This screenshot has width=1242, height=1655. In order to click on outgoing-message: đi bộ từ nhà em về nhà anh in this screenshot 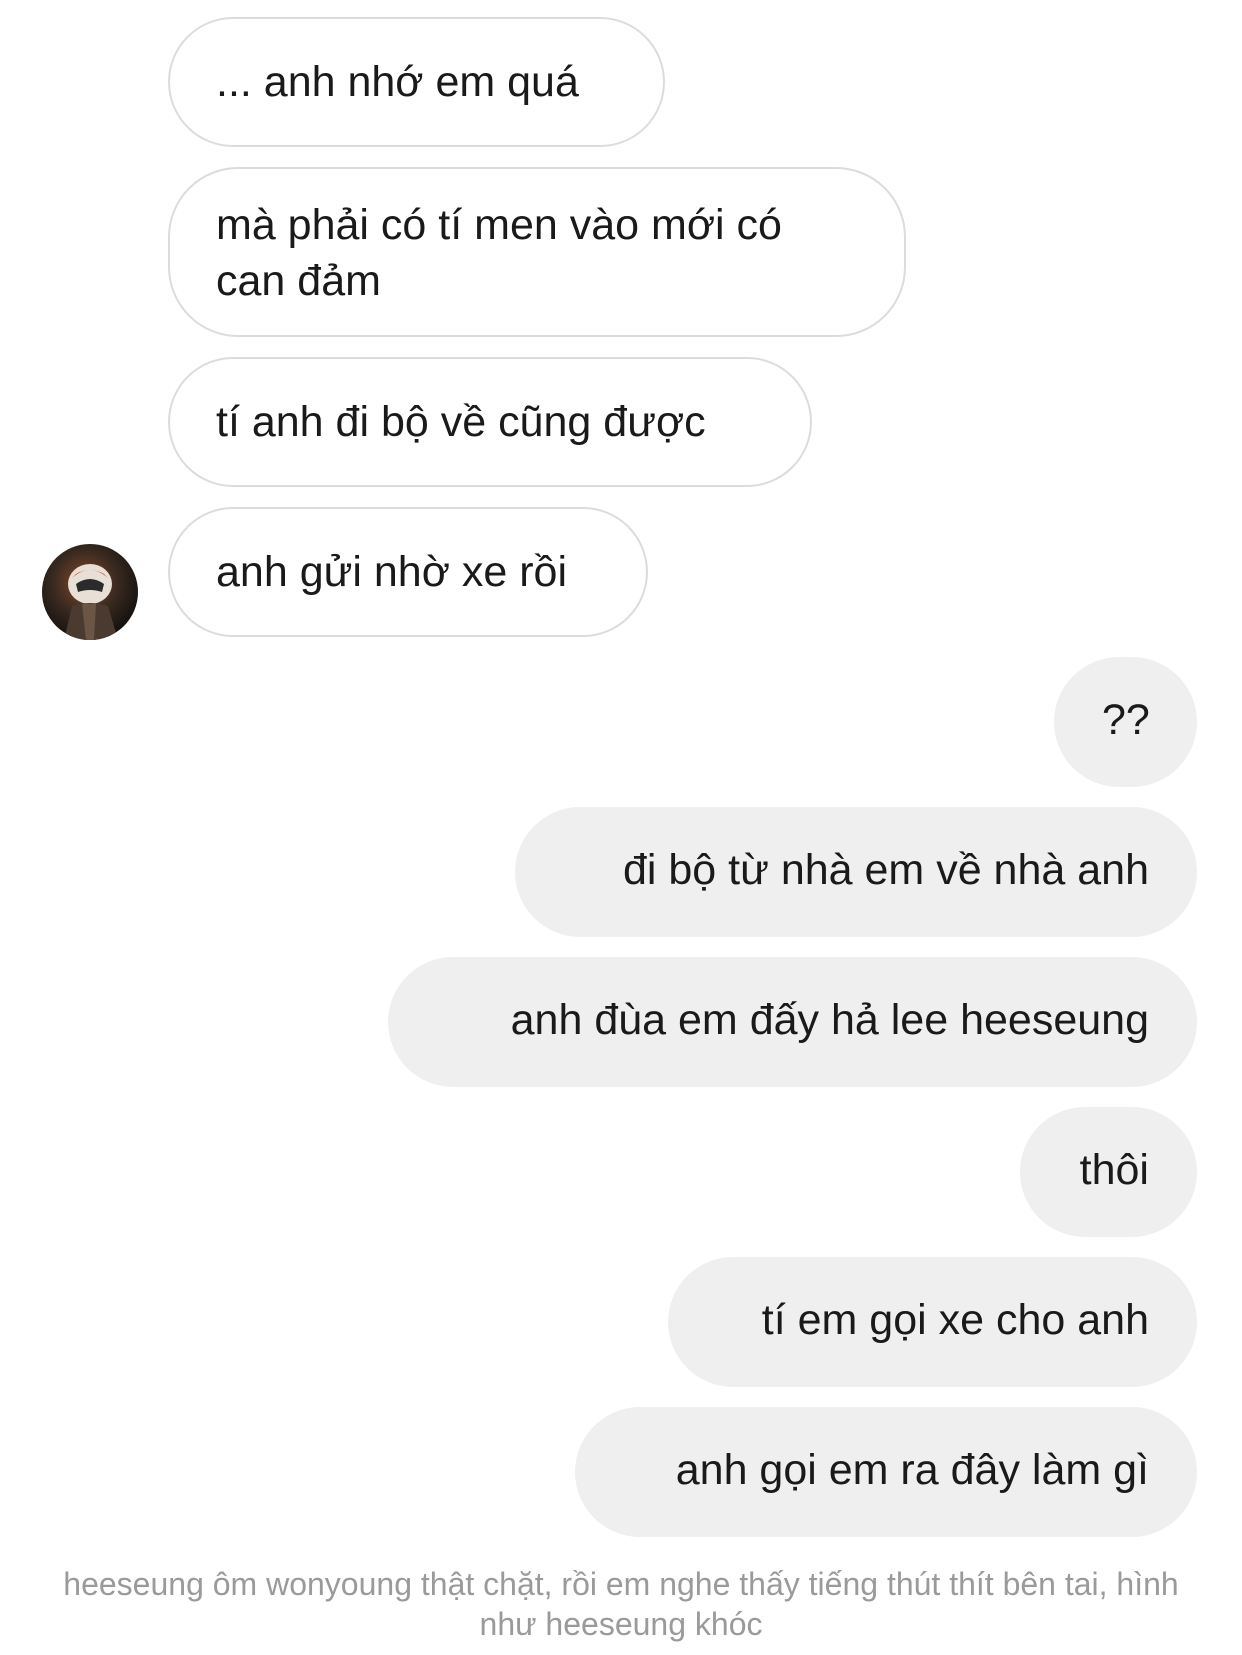, I will do `click(856, 872)`.